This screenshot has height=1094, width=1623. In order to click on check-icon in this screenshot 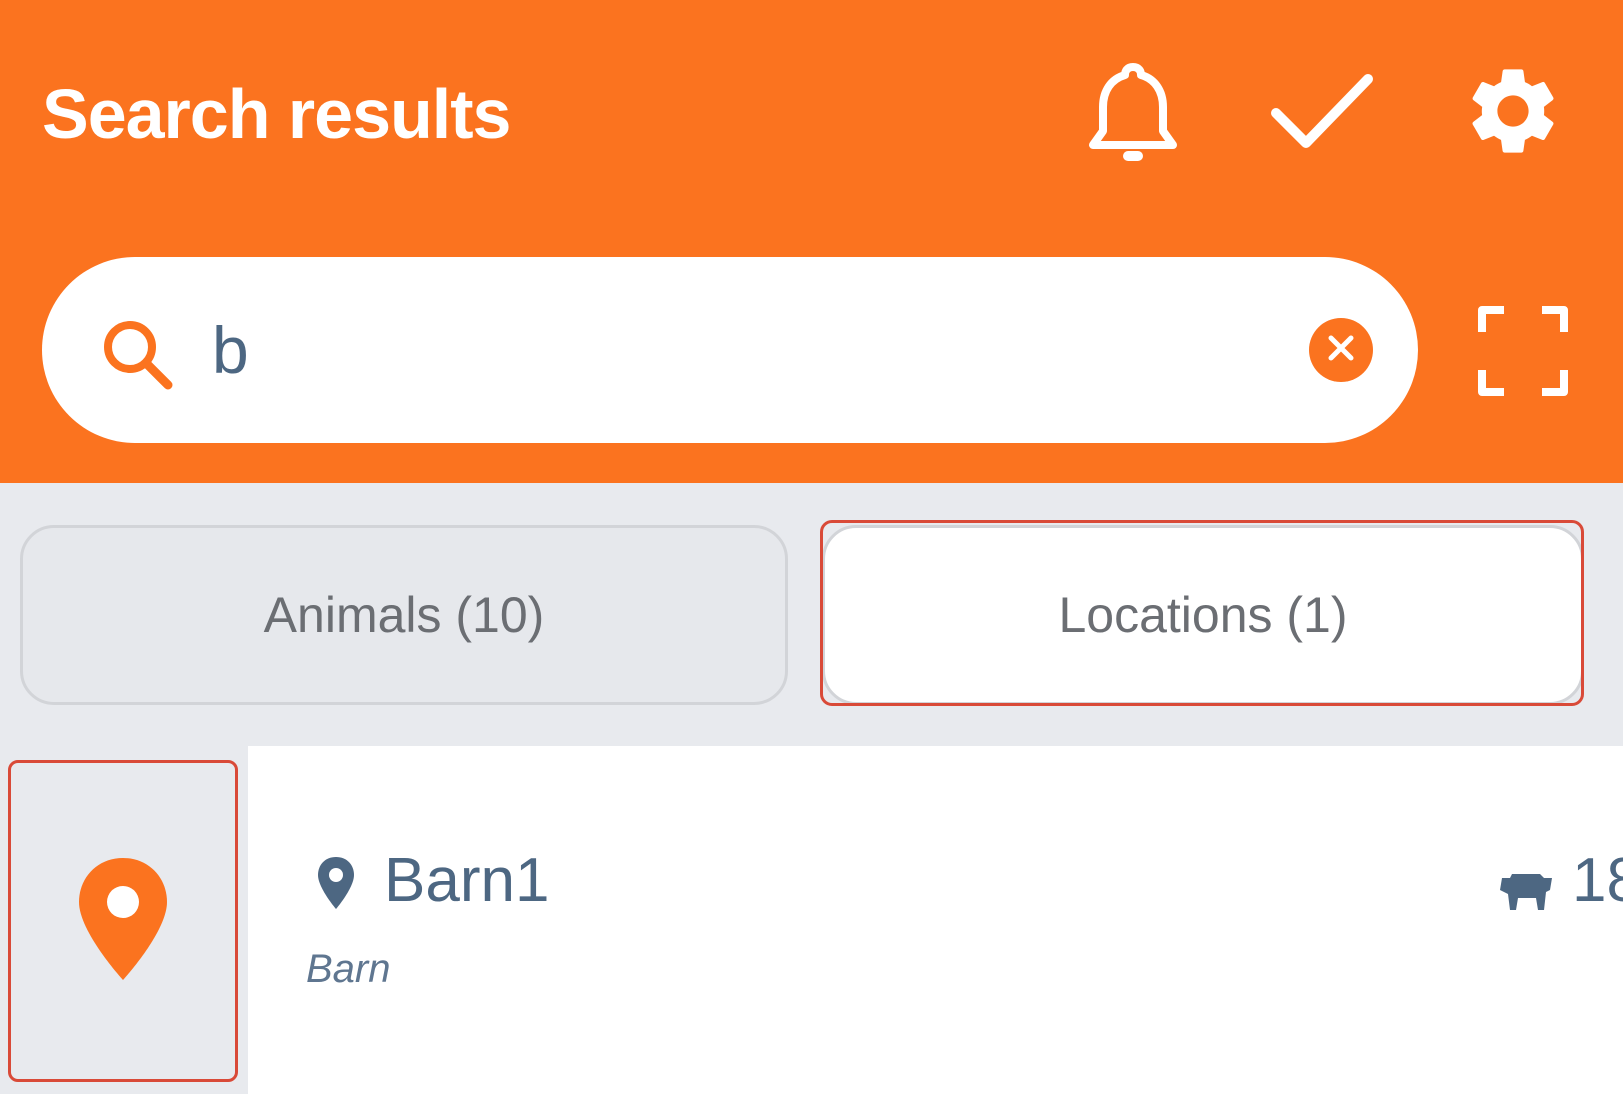, I will do `click(1322, 111)`.